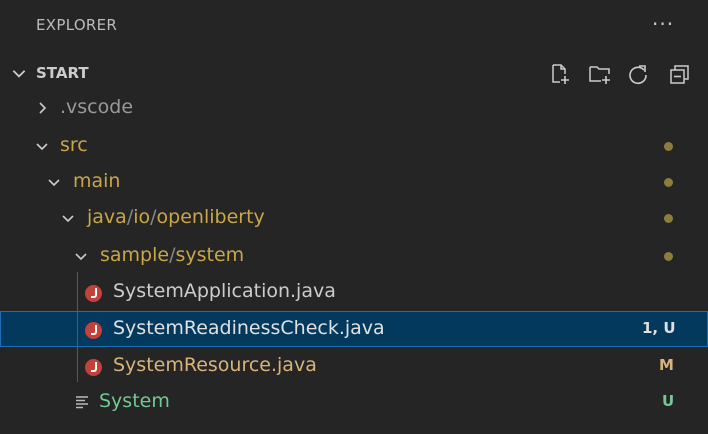 Image resolution: width=708 pixels, height=434 pixels. Describe the element at coordinates (680, 74) in the screenshot. I see `collapse-all-icon` at that location.